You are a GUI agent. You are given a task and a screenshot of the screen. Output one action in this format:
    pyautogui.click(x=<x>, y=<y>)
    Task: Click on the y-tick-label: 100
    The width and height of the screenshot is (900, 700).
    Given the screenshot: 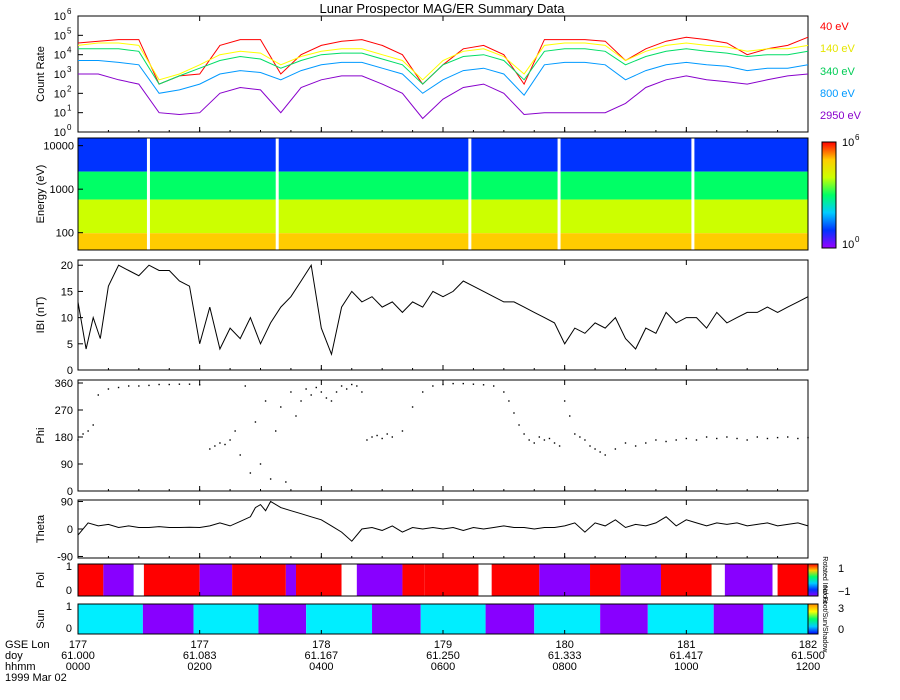 What is the action you would take?
    pyautogui.click(x=65, y=234)
    